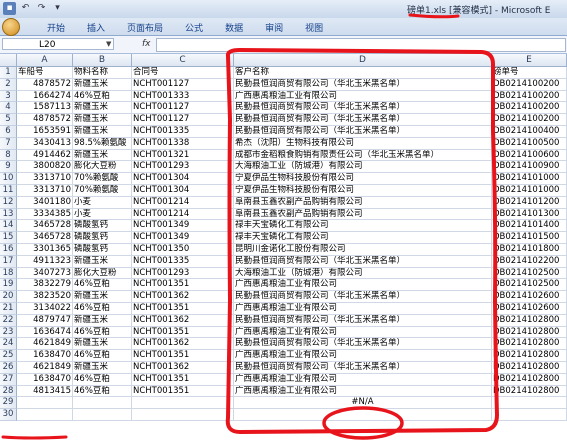 This screenshot has height=448, width=567. Describe the element at coordinates (8, 320) in the screenshot. I see `row-header: 22` at that location.